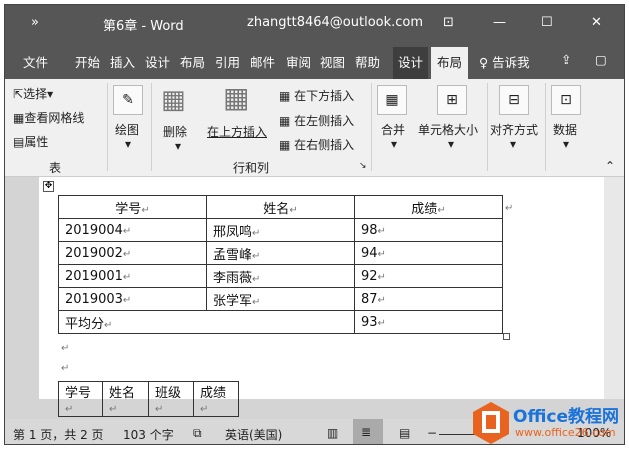 This screenshot has height=449, width=629. Describe the element at coordinates (132, 299) in the screenshot. I see `cell: 2019003↵` at that location.